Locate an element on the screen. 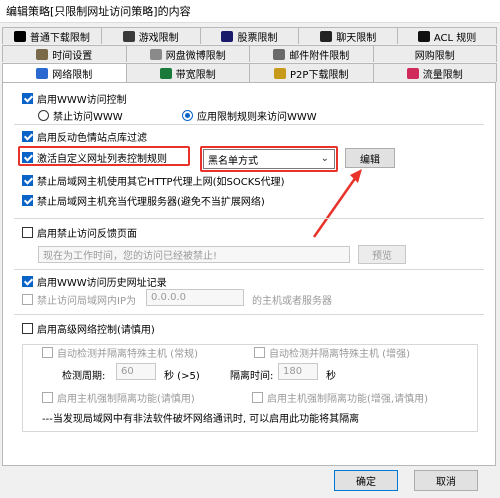 The image size is (500, 498). isolate-unit: 秒 is located at coordinates (331, 376).